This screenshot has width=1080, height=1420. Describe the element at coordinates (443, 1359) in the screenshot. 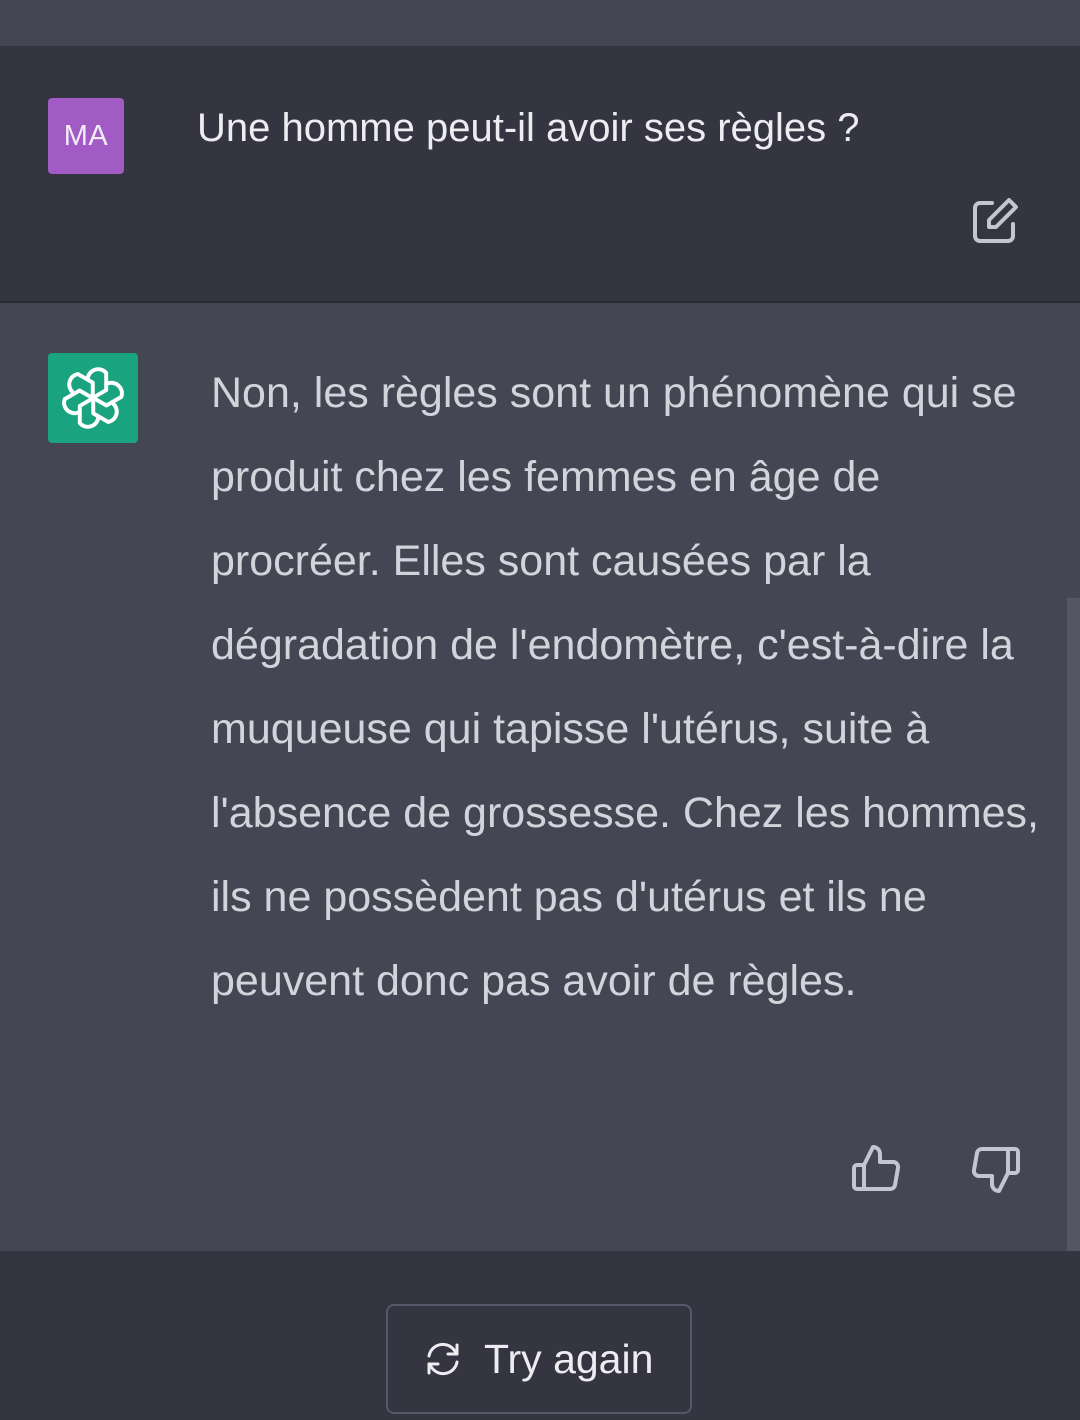

I see `refresh-icon` at that location.